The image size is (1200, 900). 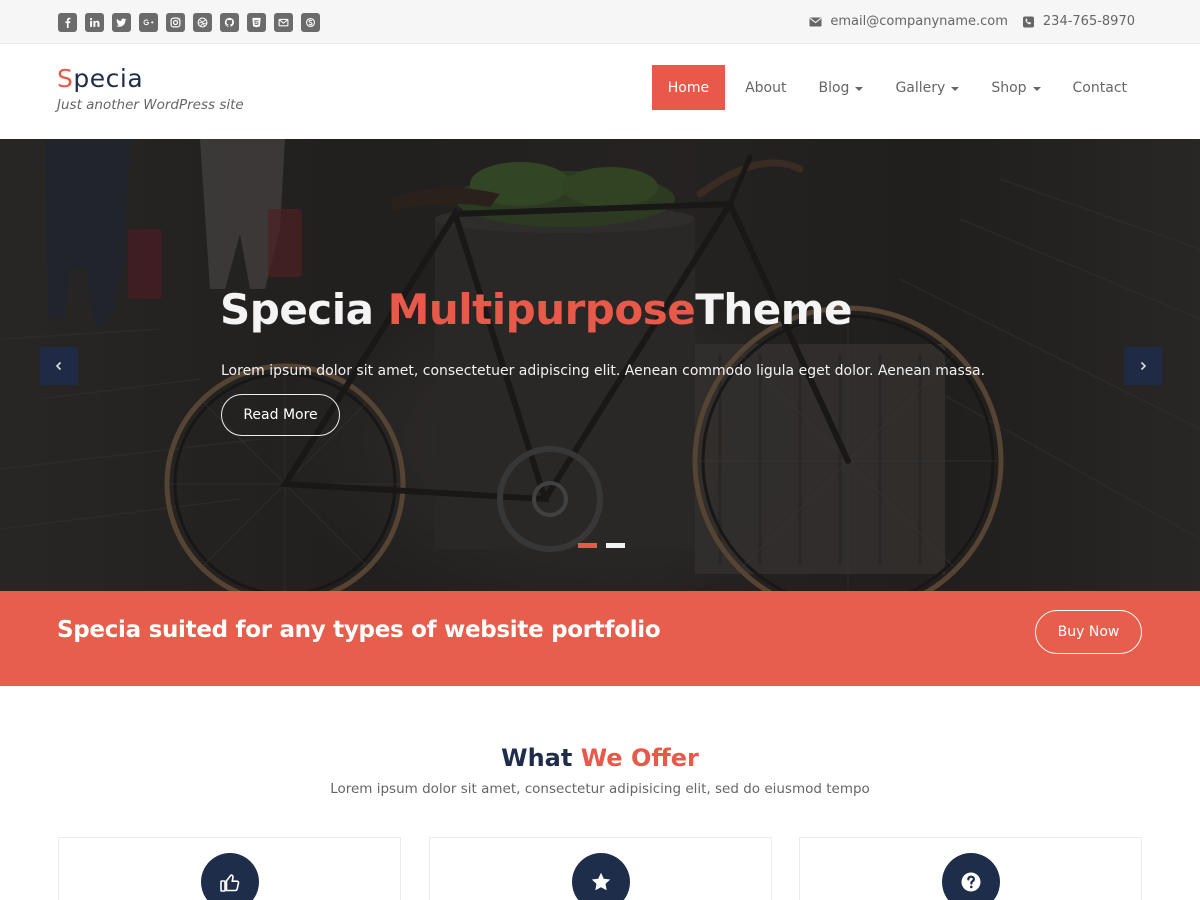 What do you see at coordinates (175, 22) in the screenshot?
I see `instagram-icon` at bounding box center [175, 22].